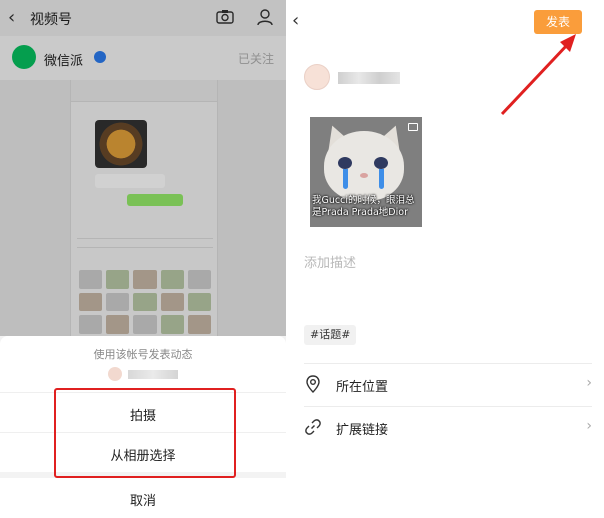  Describe the element at coordinates (143, 354) in the screenshot. I see `sheet-hint: 使用该帐号发表动态` at that location.